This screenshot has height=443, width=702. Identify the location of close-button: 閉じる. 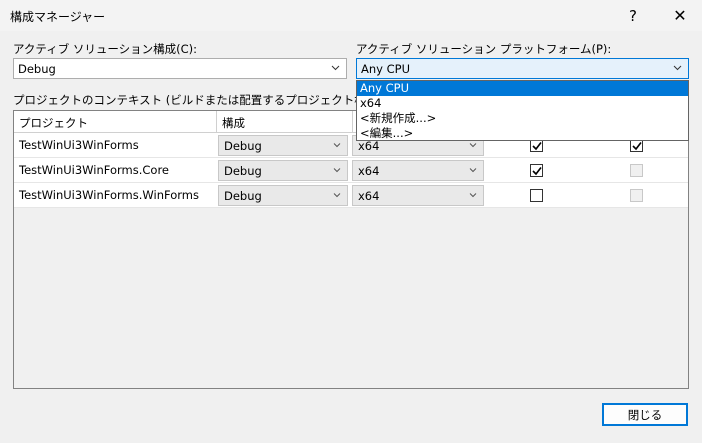
(645, 414).